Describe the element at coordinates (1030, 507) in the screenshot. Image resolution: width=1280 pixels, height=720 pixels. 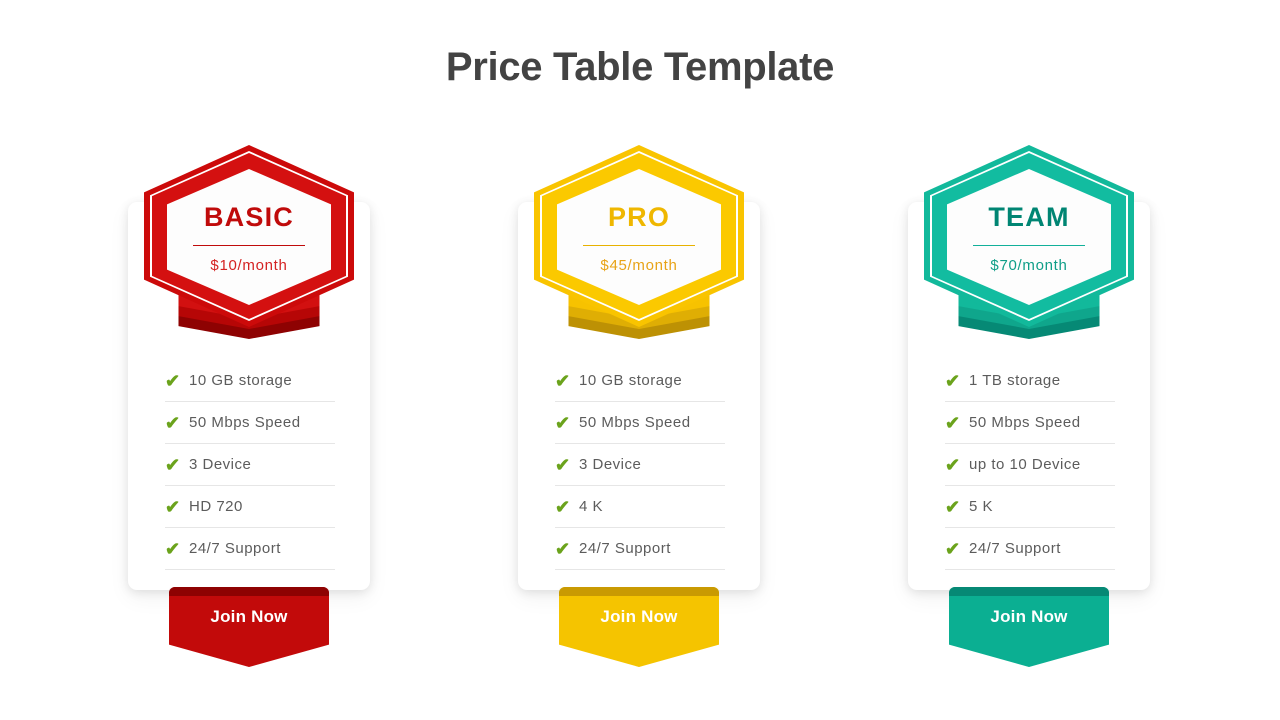
I see `feature-item: ✔ 5 K` at that location.